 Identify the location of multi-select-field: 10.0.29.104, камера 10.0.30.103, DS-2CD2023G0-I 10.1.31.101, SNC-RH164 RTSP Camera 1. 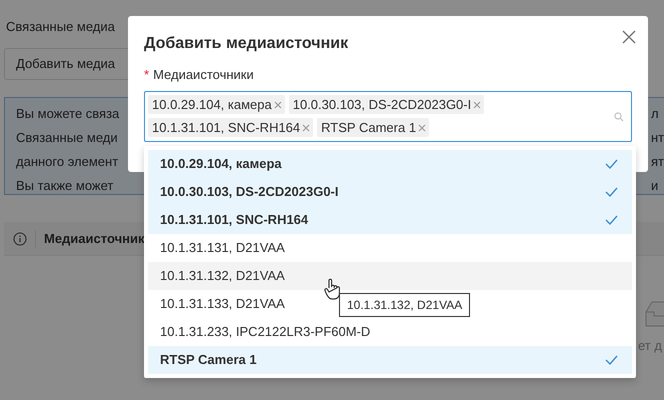
(388, 116).